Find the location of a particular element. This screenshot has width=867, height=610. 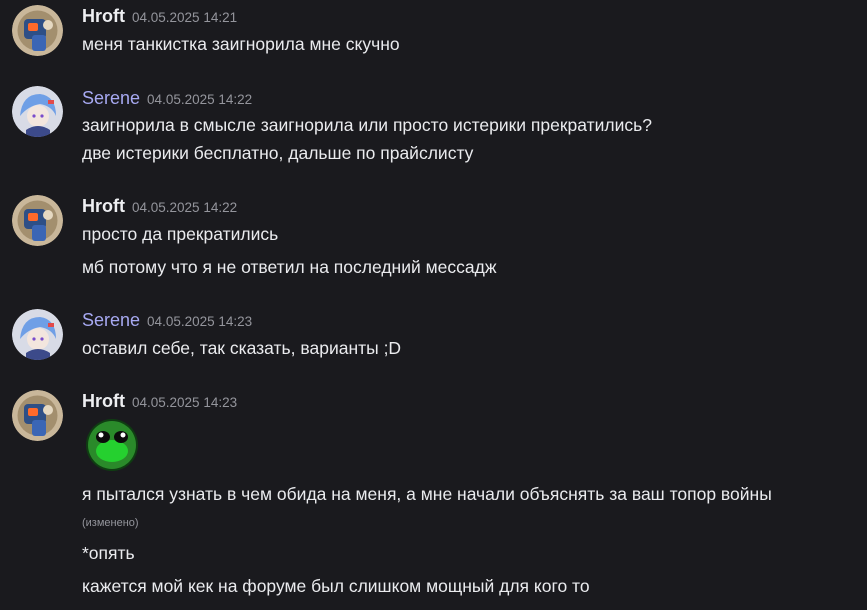

message-text: меня танкистка заигнорила мне скучно is located at coordinates (241, 44).